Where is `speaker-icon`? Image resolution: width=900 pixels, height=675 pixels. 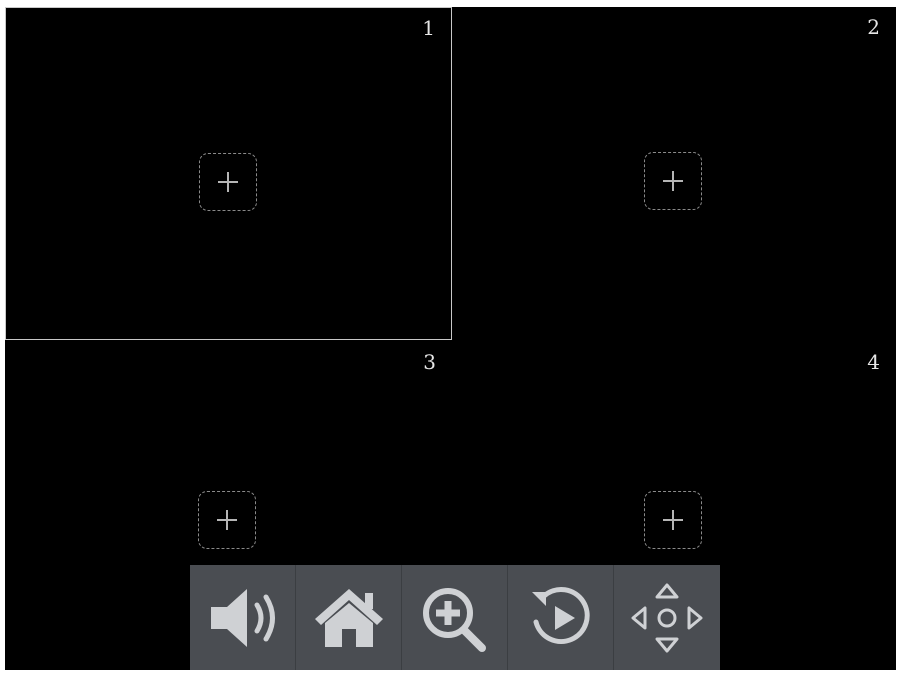 speaker-icon is located at coordinates (242, 617).